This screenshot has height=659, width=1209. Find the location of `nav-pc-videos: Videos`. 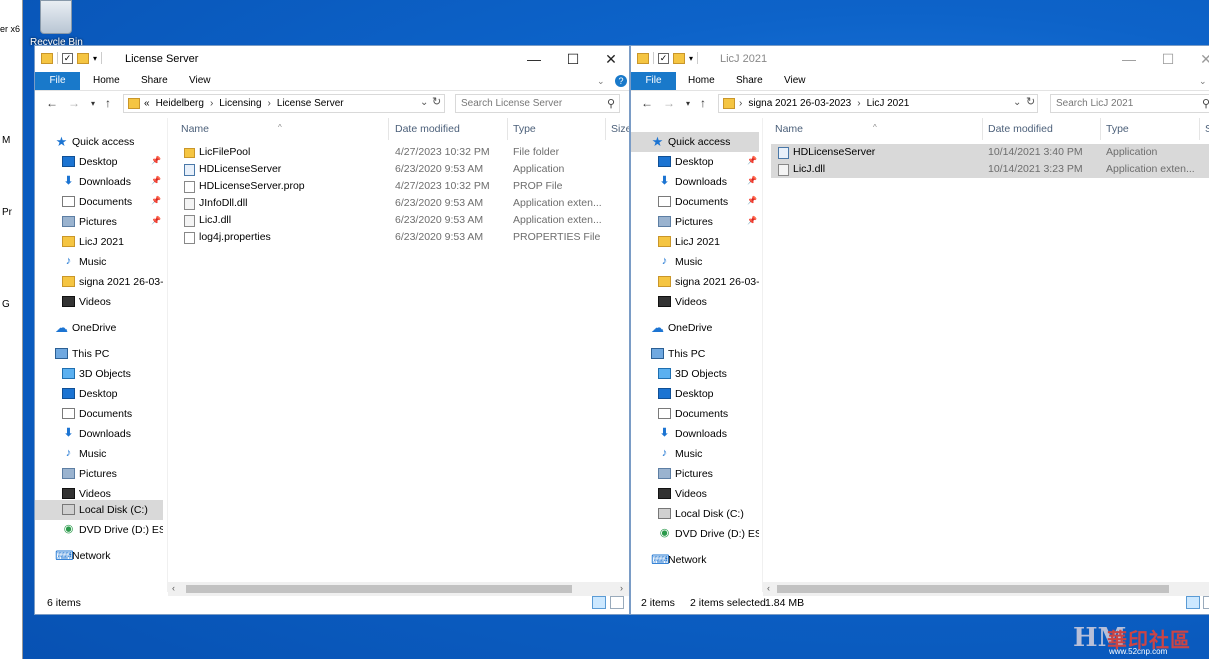

nav-pc-videos: Videos is located at coordinates (695, 494).